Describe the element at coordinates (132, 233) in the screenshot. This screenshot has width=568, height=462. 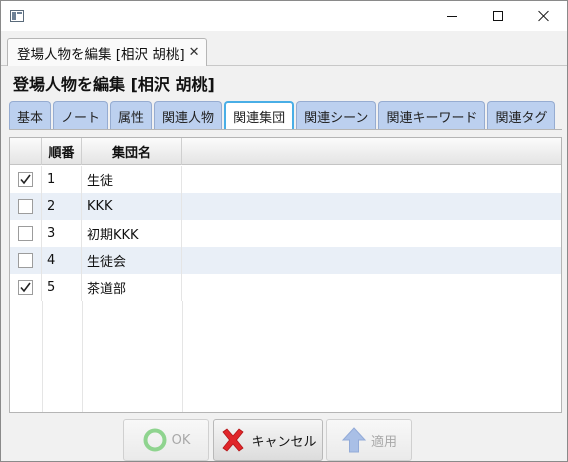
I see `row-group-name: 初期KKK` at that location.